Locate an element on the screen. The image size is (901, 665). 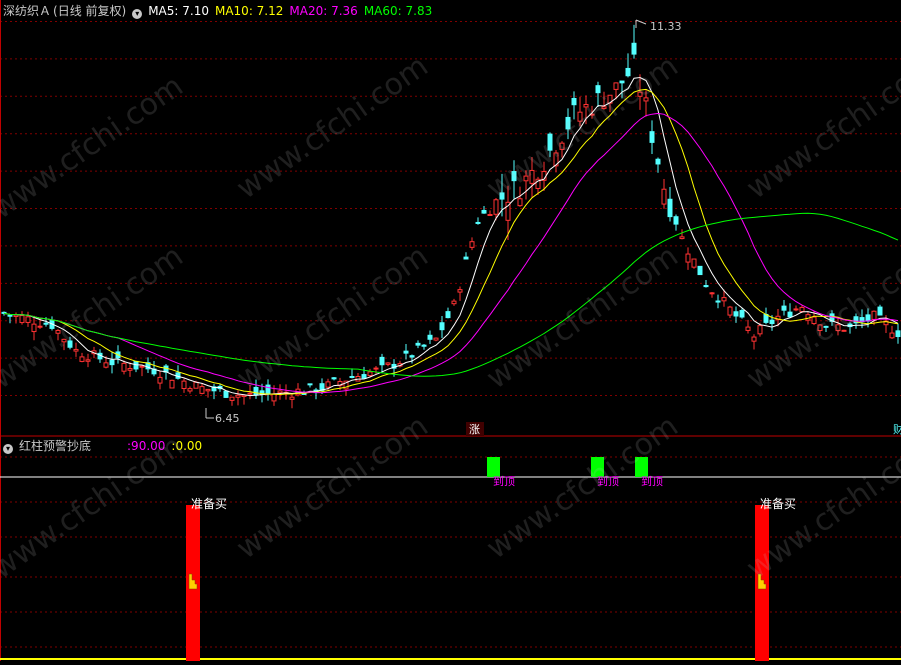
low-label: 6.45 is located at coordinates (227, 418).